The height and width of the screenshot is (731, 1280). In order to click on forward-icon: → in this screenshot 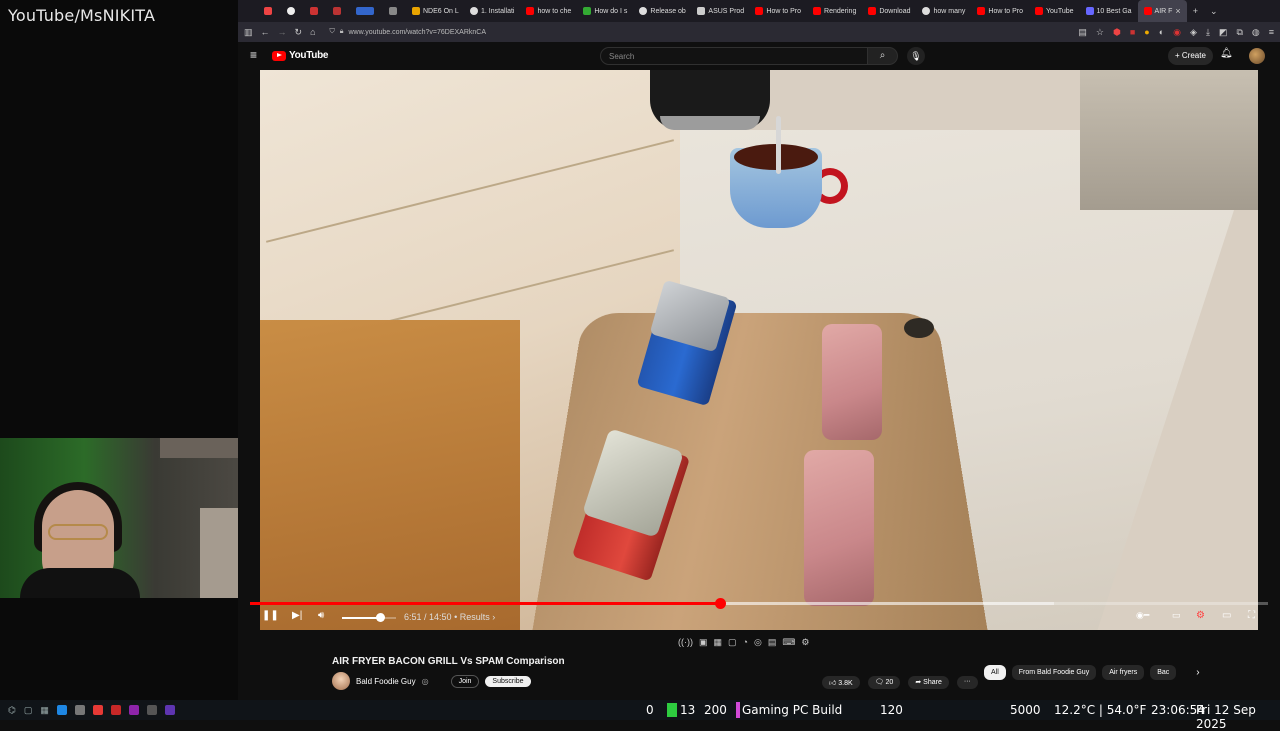, I will do `click(282, 32)`.